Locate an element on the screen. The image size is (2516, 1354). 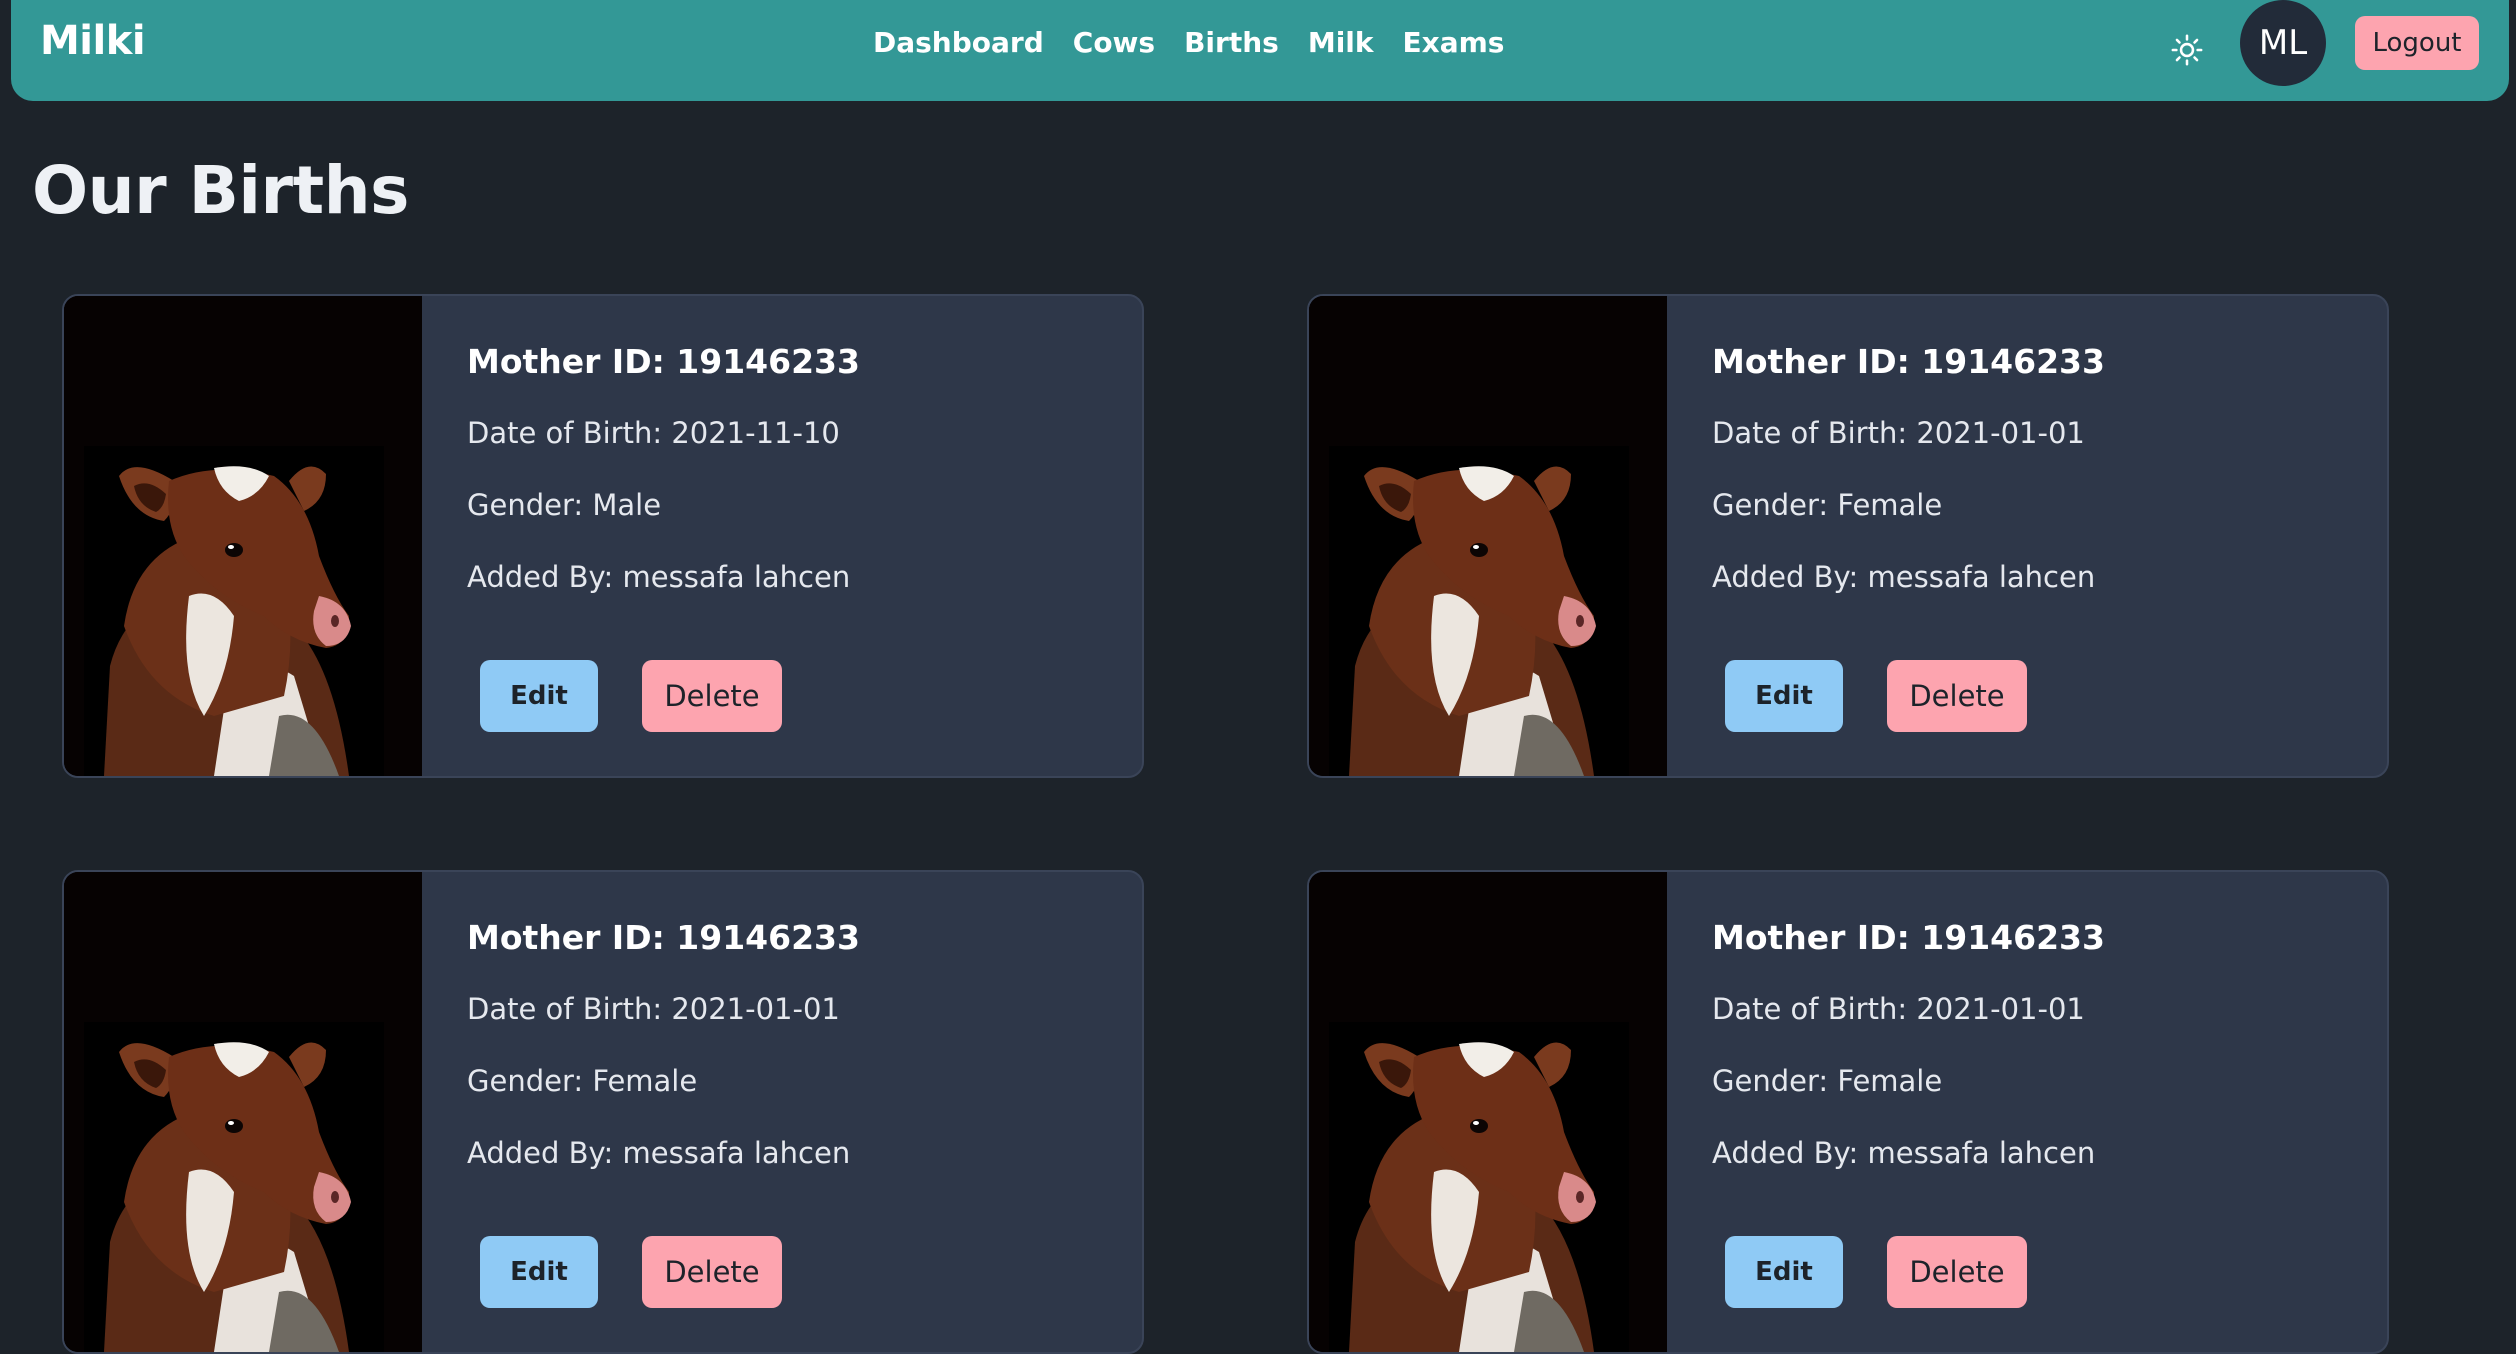
nav-dashboard: Dashboard is located at coordinates (958, 42).